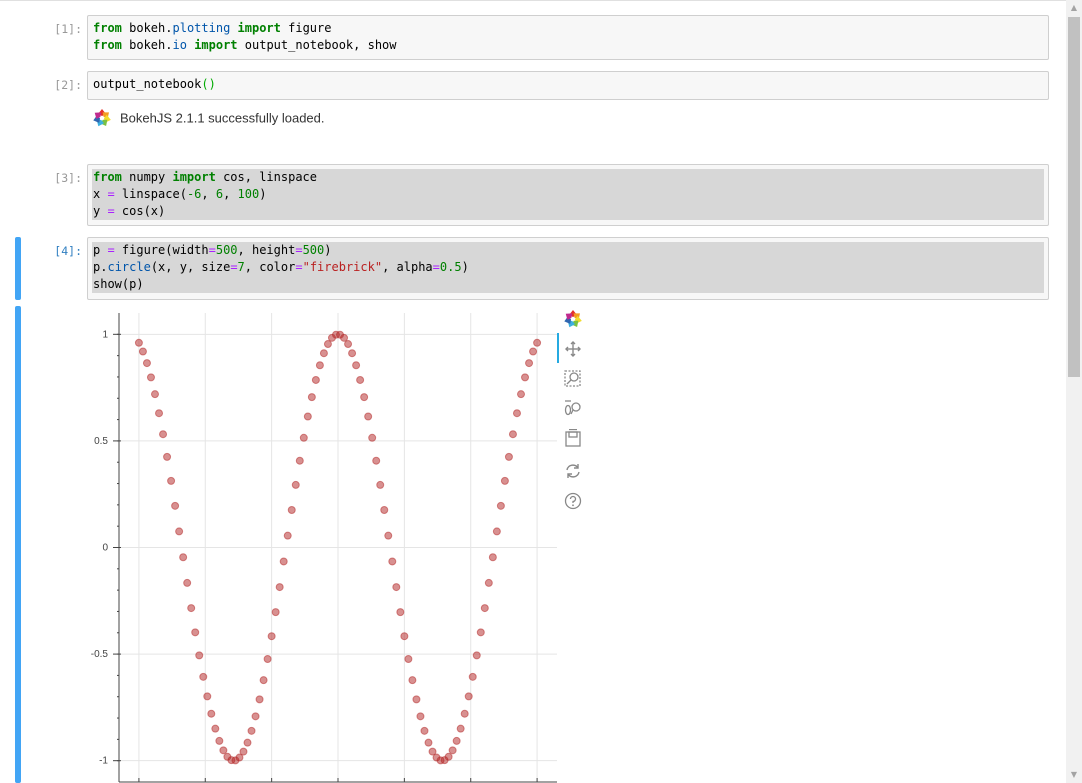  I want to click on scroll-down-icon: ▼, so click(1074, 775).